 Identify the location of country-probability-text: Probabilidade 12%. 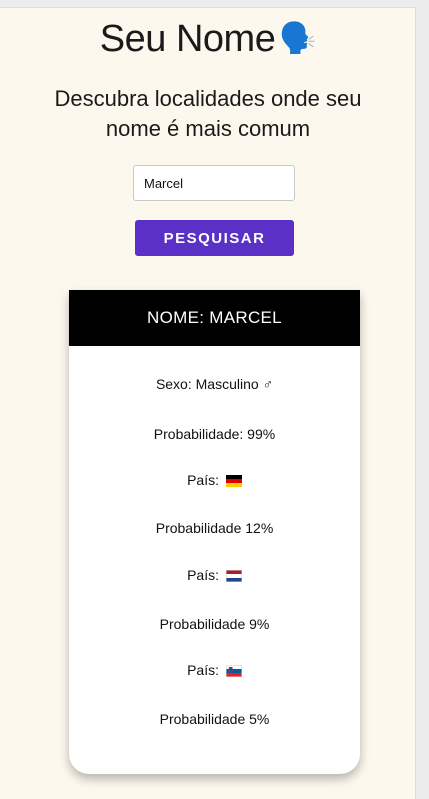
(214, 528).